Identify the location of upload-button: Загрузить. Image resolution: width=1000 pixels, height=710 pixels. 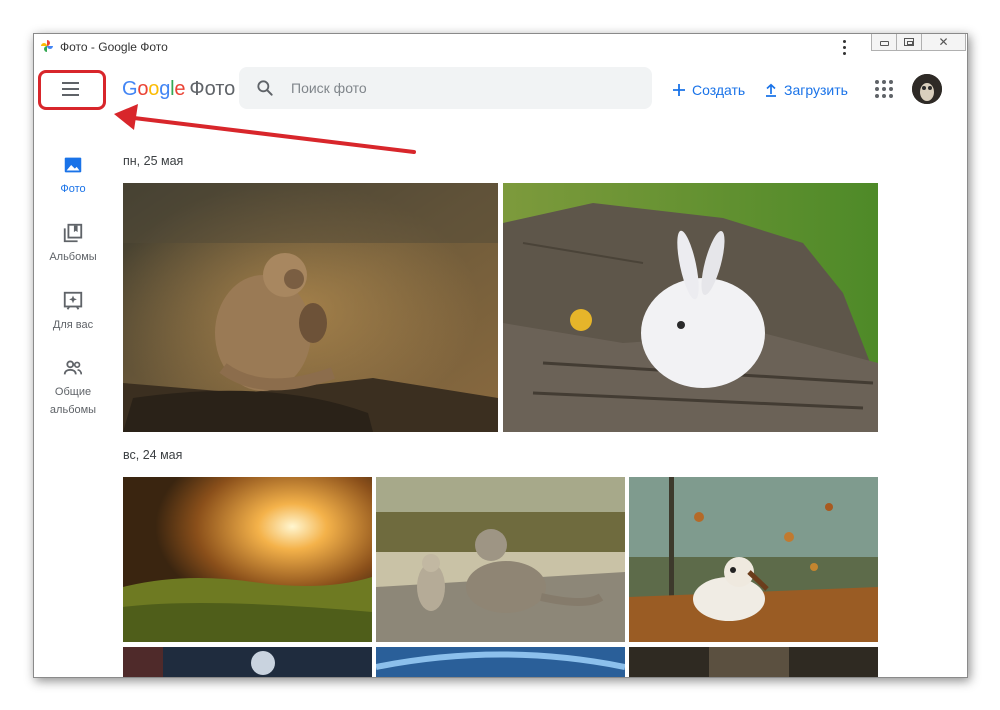
(806, 90).